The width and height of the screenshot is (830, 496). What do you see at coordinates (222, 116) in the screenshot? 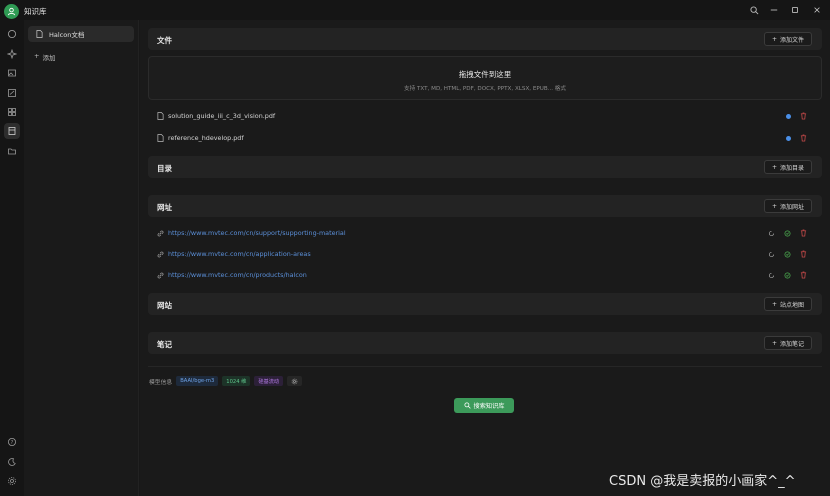
I see `file-name: solution_guide_iii_c_3d_vision.pdf` at bounding box center [222, 116].